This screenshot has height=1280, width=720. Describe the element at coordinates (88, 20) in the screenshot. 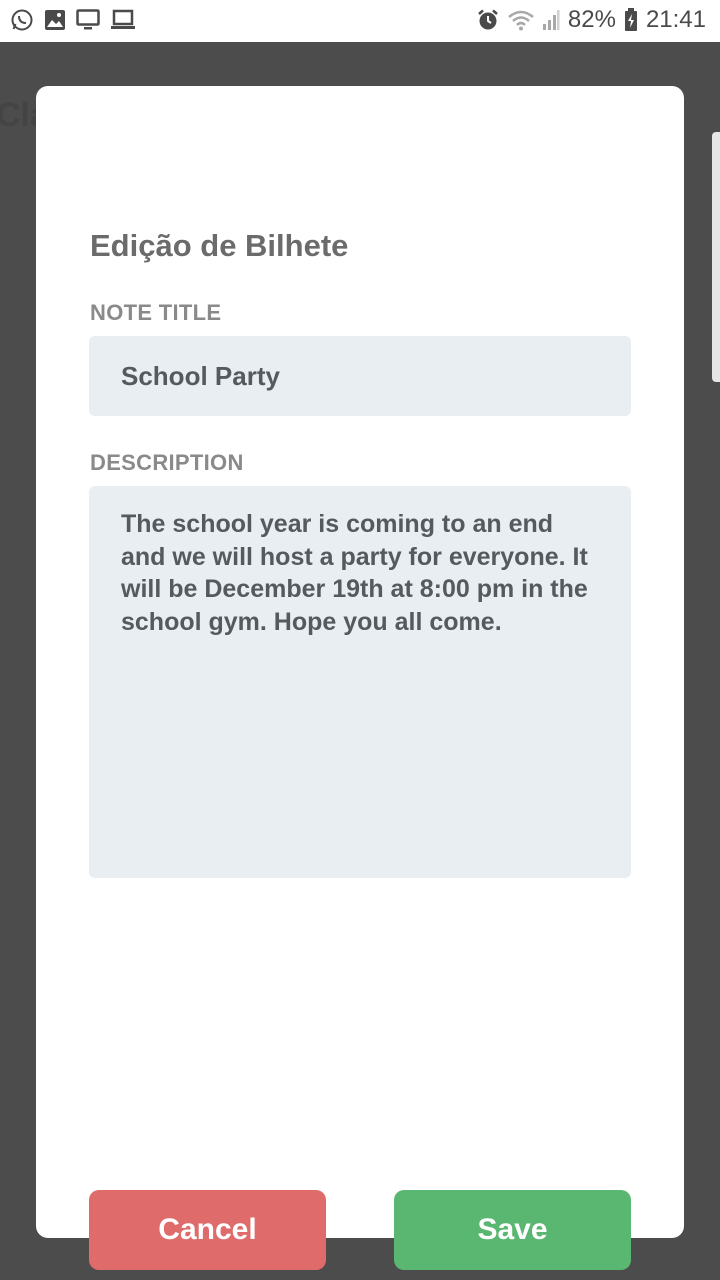

I see `monitor-icon` at that location.